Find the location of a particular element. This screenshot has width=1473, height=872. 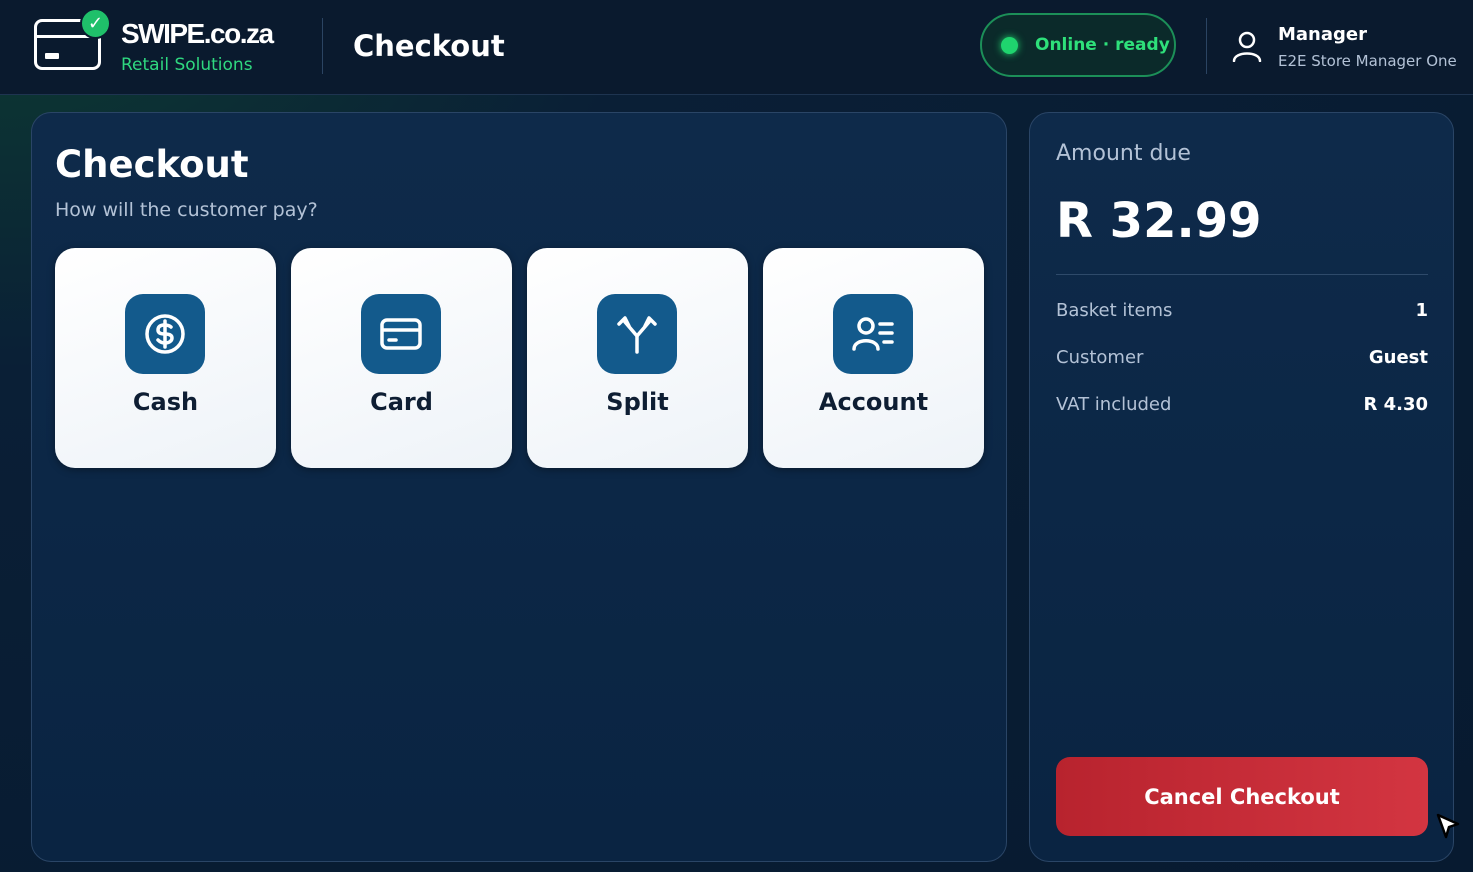

online-dot-icon is located at coordinates (1009, 45).